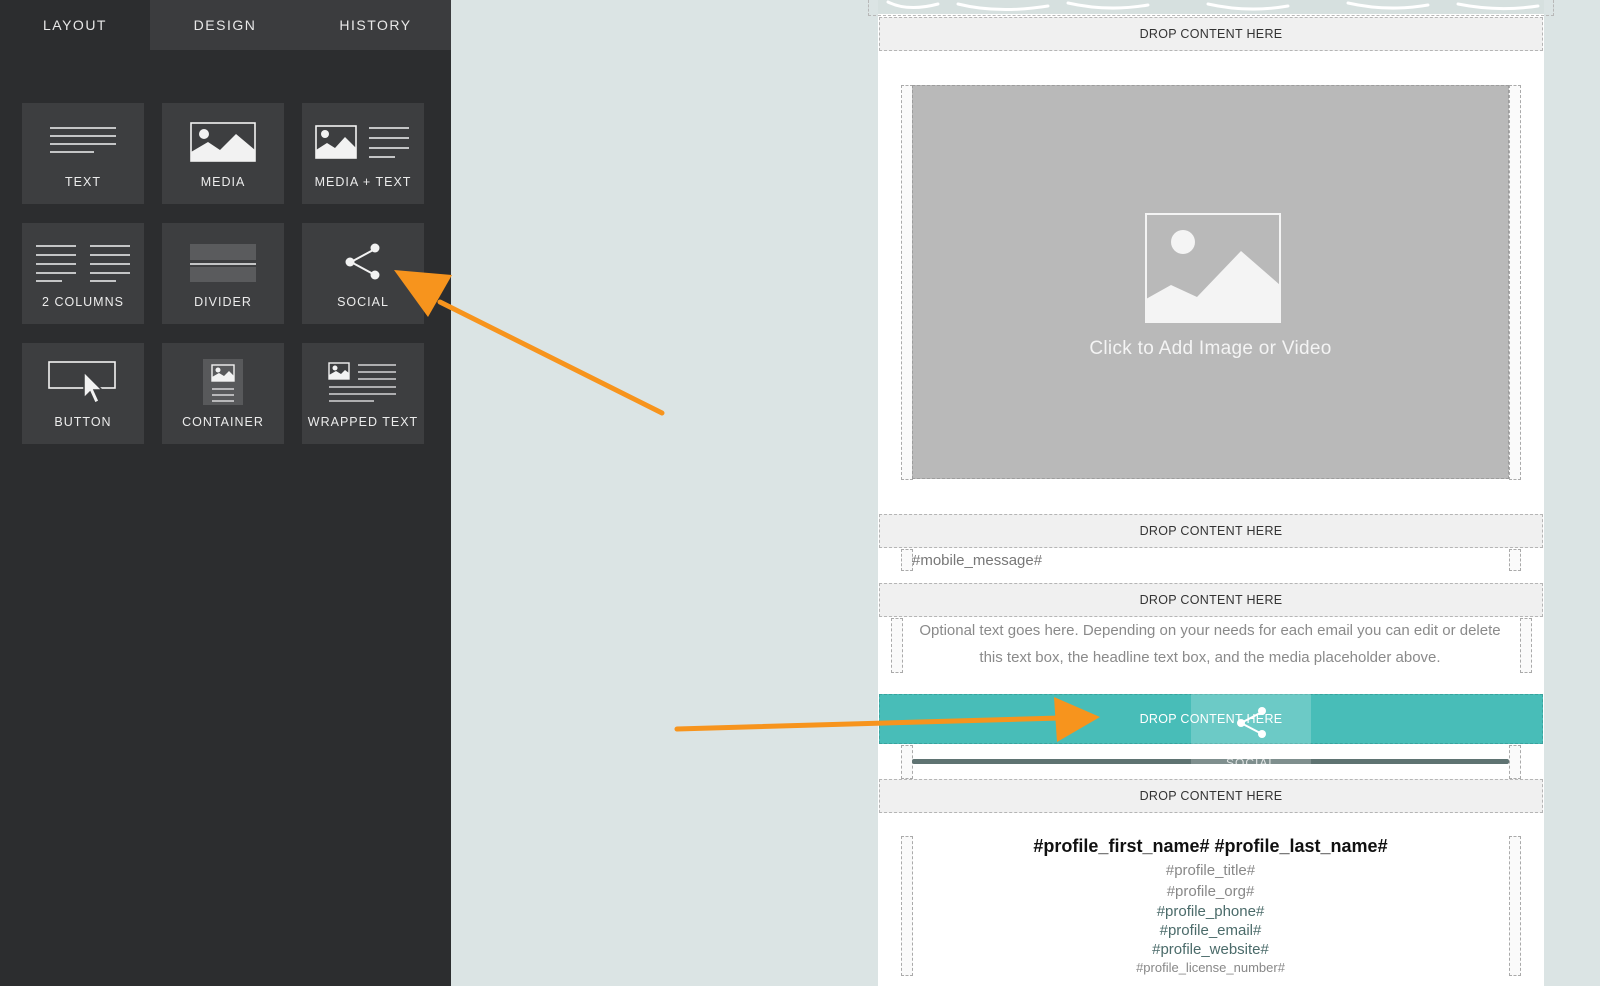  I want to click on tab-layout: LAYOUT, so click(75, 25).